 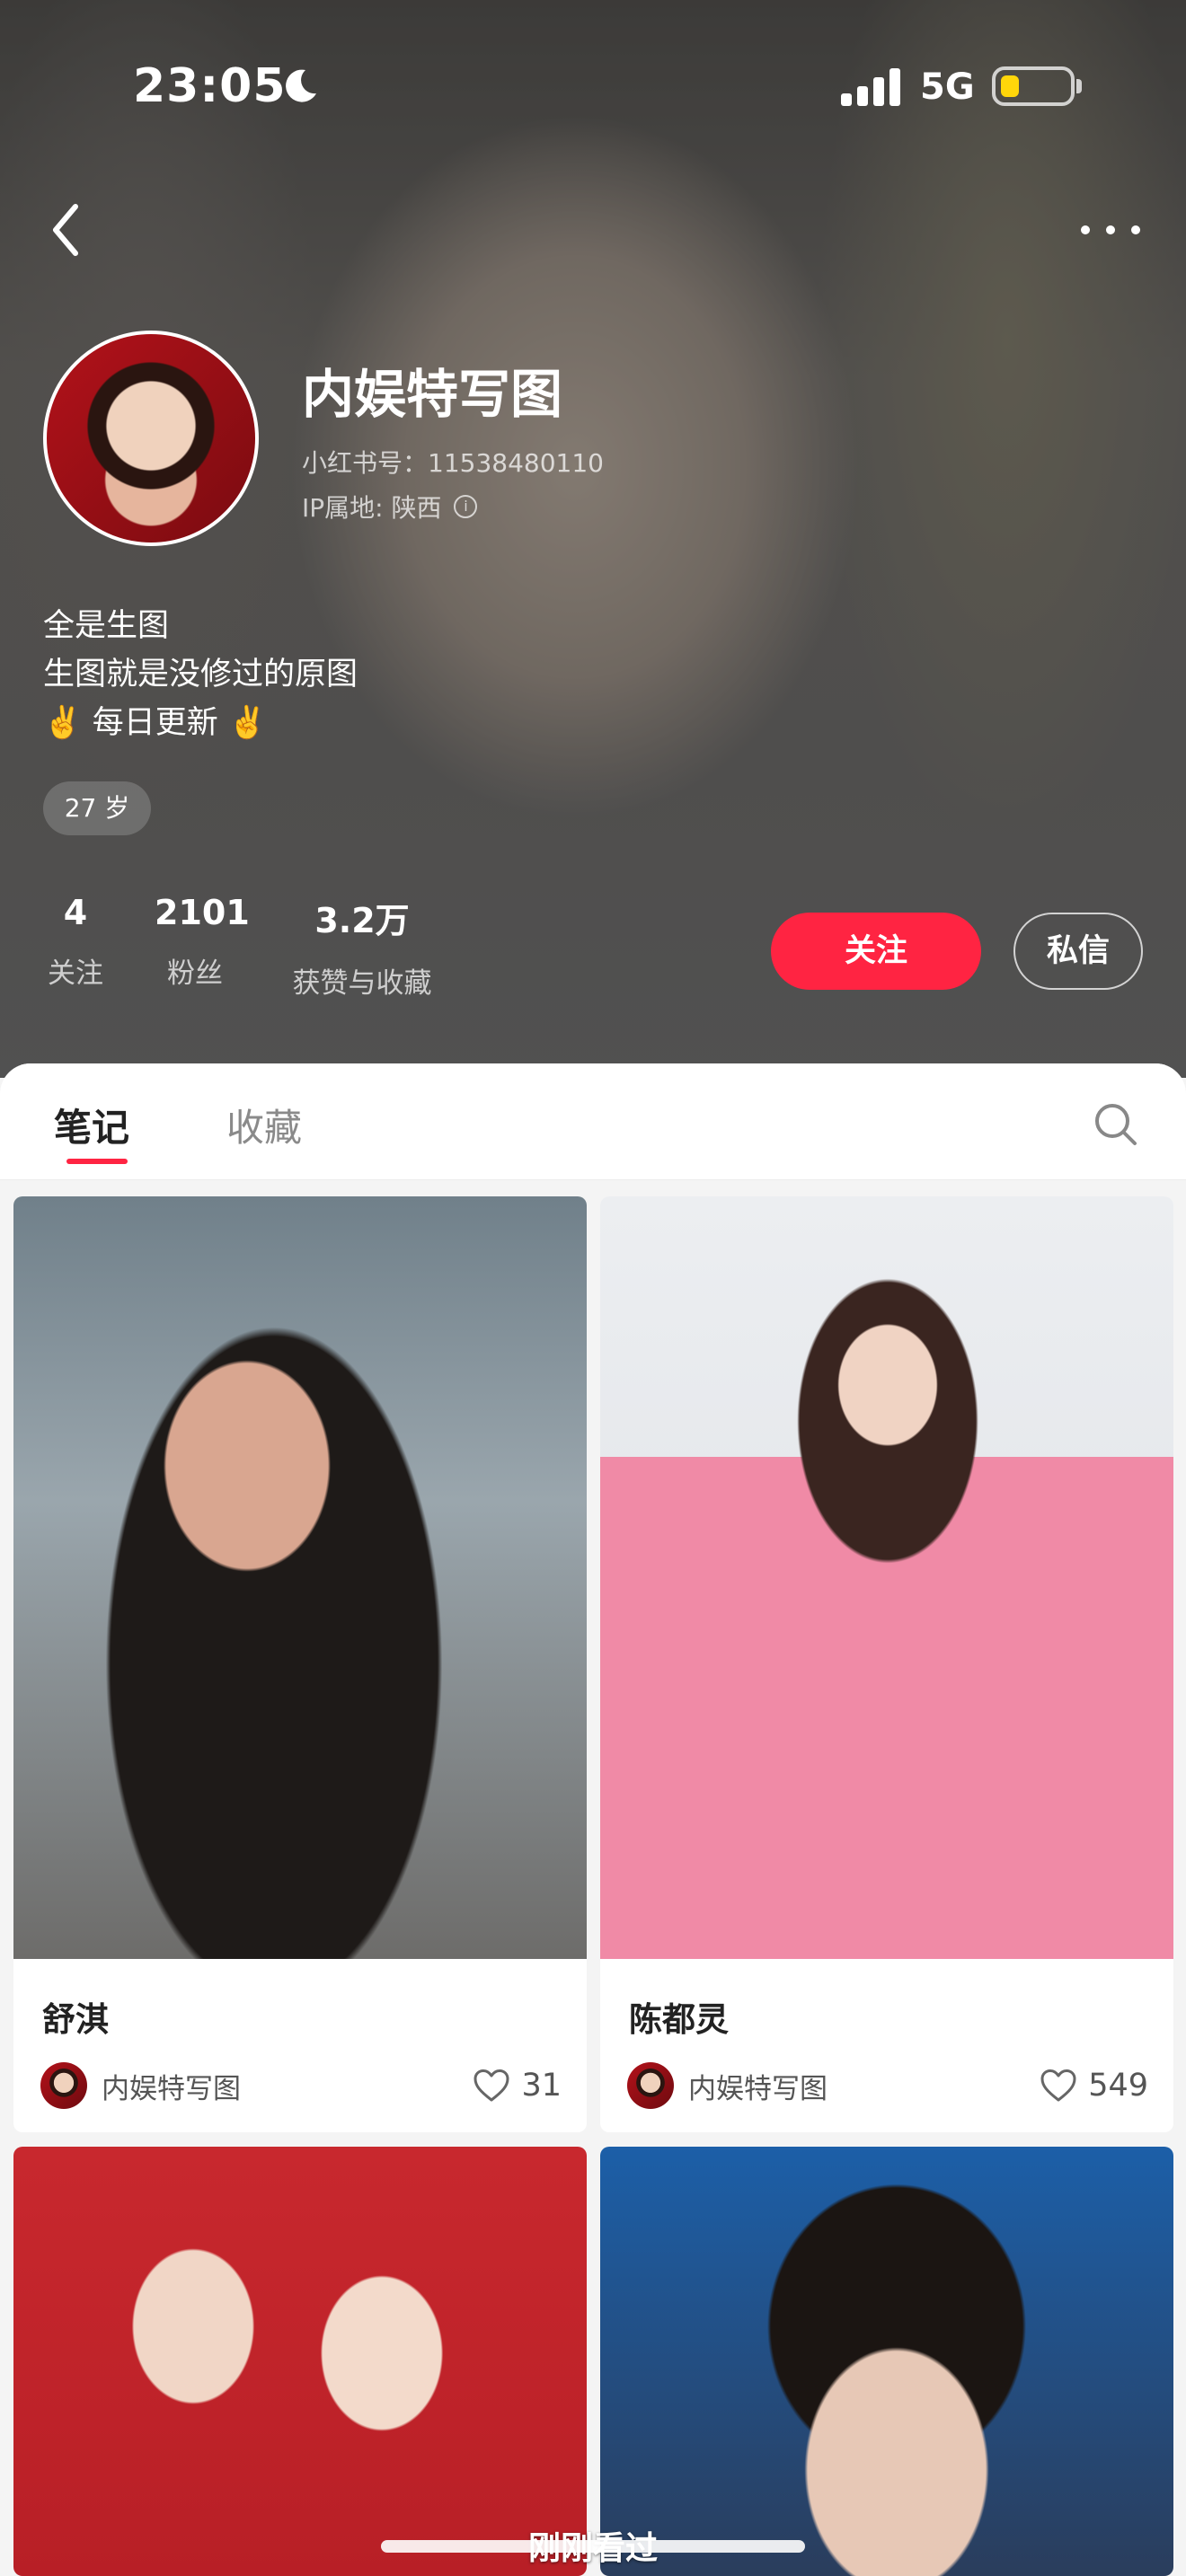 I want to click on more-options-button, so click(x=1110, y=230).